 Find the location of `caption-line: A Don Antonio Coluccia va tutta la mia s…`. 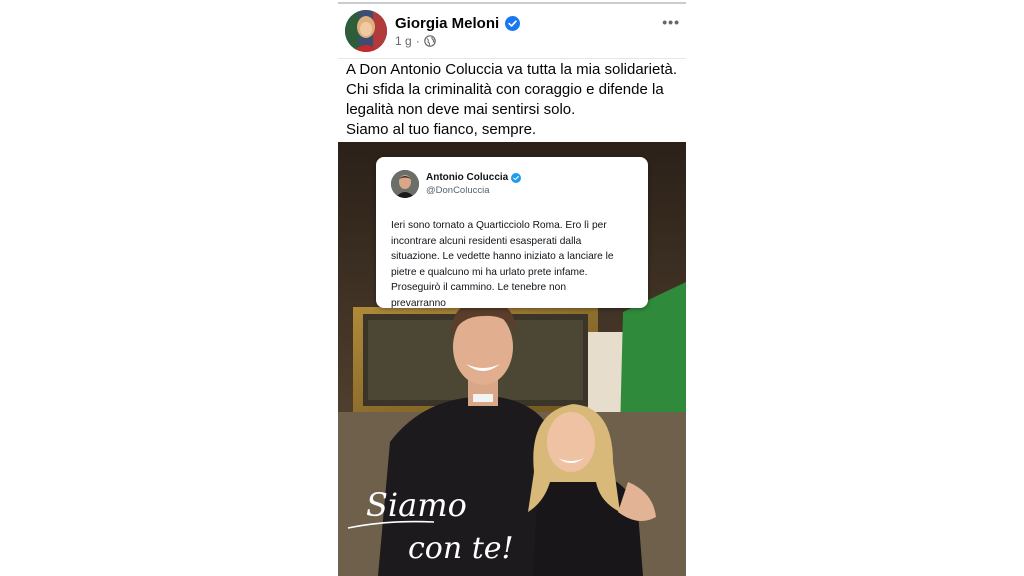

caption-line: A Don Antonio Coluccia va tutta la mia s… is located at coordinates (512, 69).